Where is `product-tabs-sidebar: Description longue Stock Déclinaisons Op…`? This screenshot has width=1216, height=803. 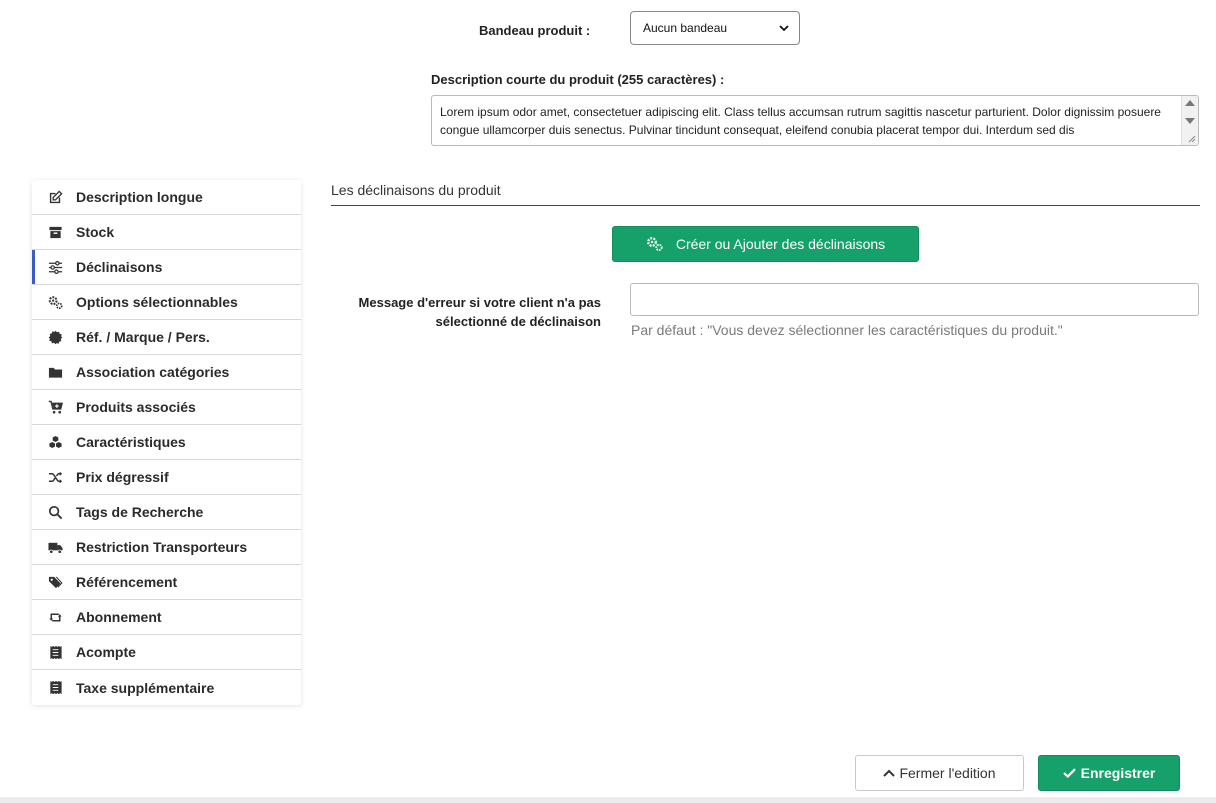 product-tabs-sidebar: Description longue Stock Déclinaisons Op… is located at coordinates (166, 442).